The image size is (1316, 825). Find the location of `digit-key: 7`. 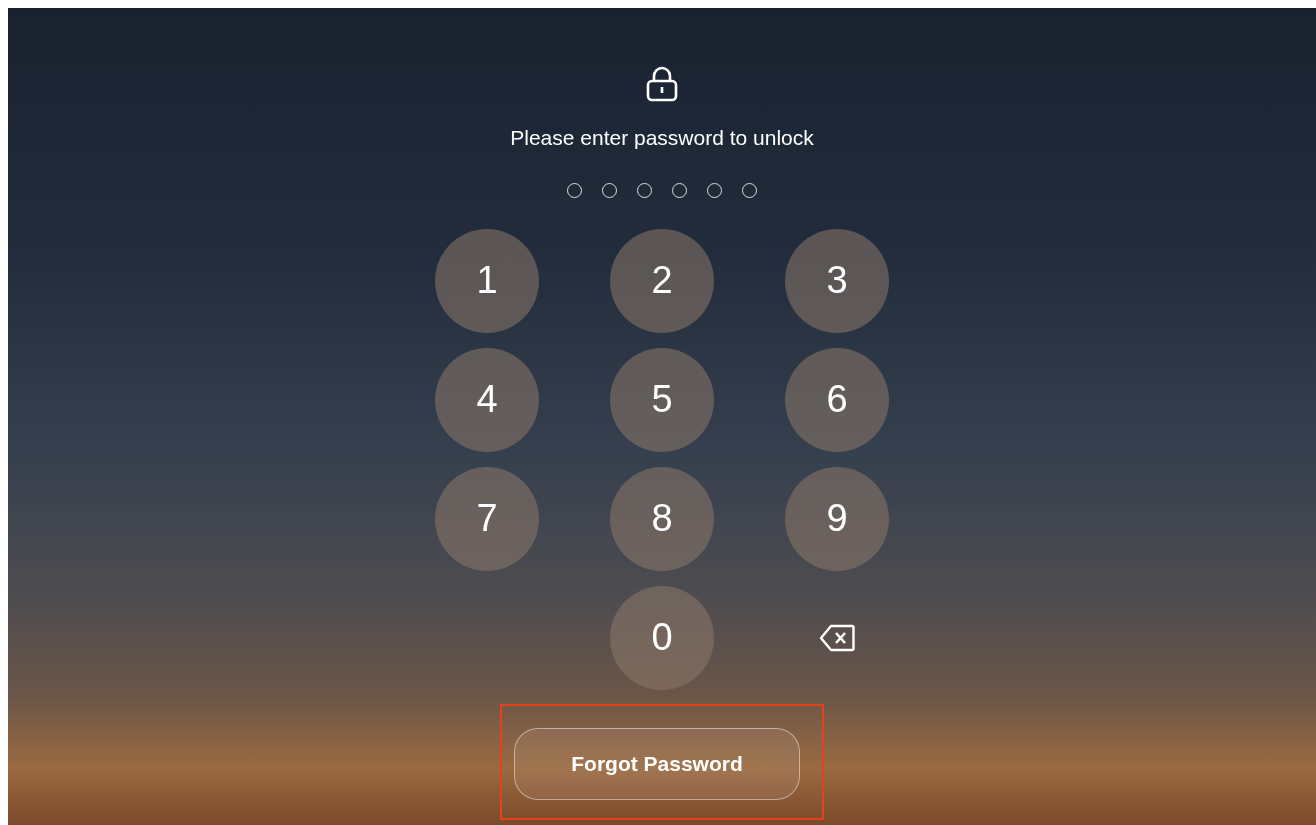

digit-key: 7 is located at coordinates (487, 518).